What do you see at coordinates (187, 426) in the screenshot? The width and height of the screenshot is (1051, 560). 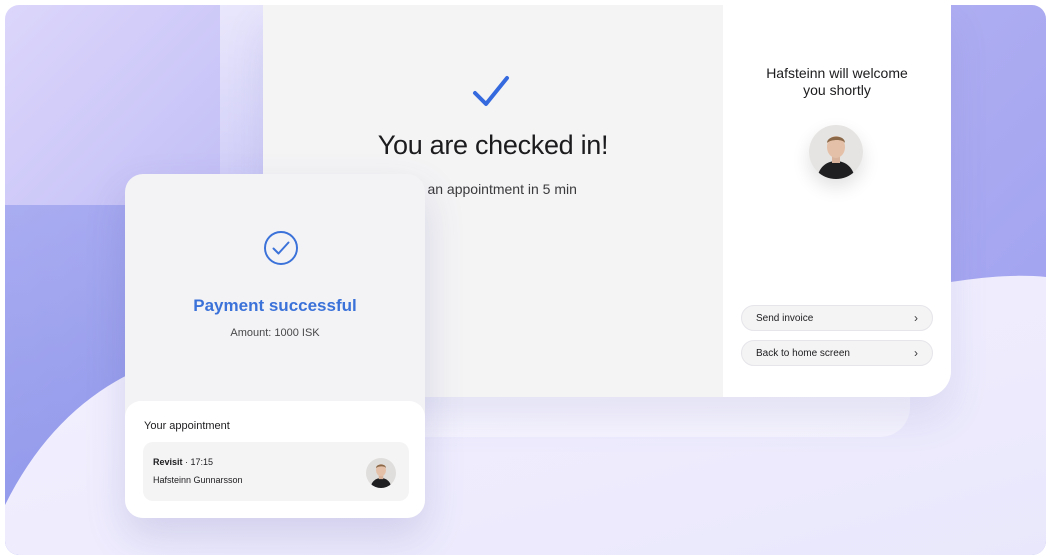 I see `appointment-heading: Your appointment` at bounding box center [187, 426].